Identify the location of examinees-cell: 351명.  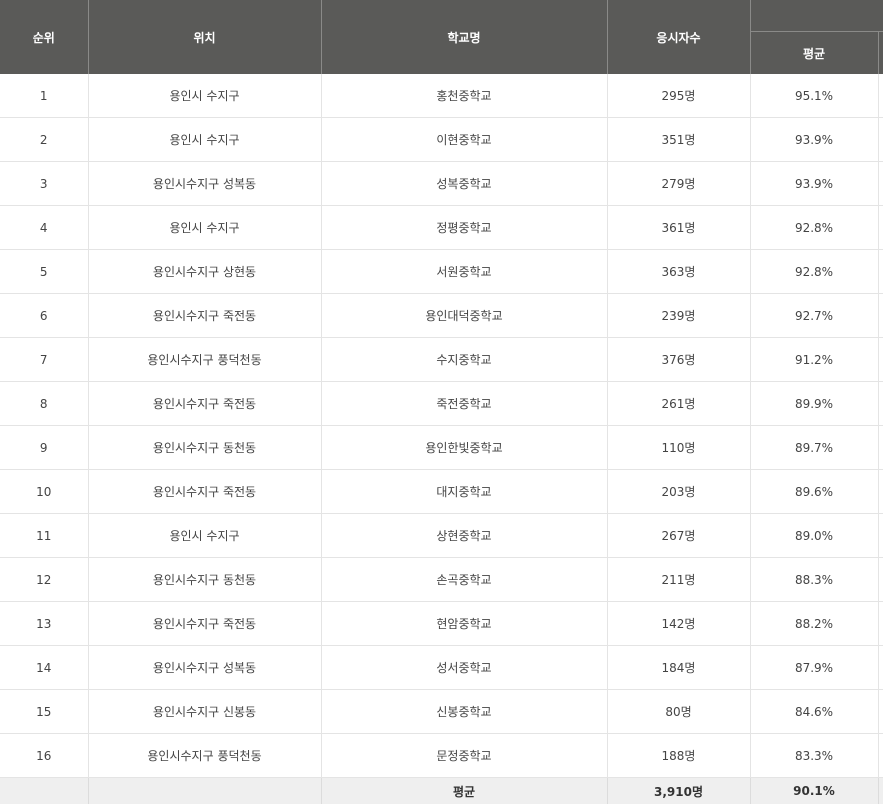
(678, 140).